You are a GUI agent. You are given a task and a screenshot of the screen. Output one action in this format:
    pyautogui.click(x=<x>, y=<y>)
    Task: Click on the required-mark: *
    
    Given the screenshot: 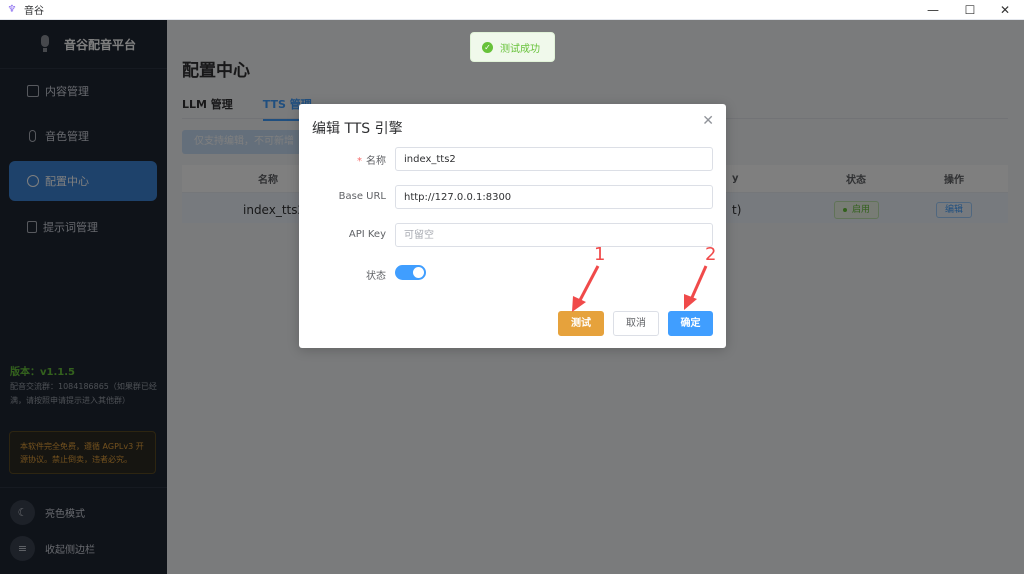 What is the action you would take?
    pyautogui.click(x=359, y=161)
    